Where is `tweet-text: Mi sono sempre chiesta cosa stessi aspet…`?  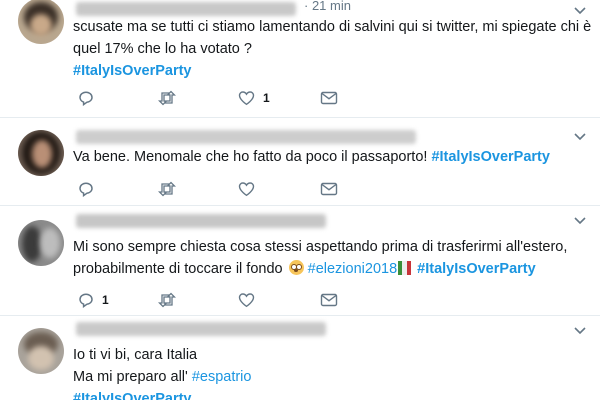 tweet-text: Mi sono sempre chiesta cosa stessi aspet… is located at coordinates (320, 258).